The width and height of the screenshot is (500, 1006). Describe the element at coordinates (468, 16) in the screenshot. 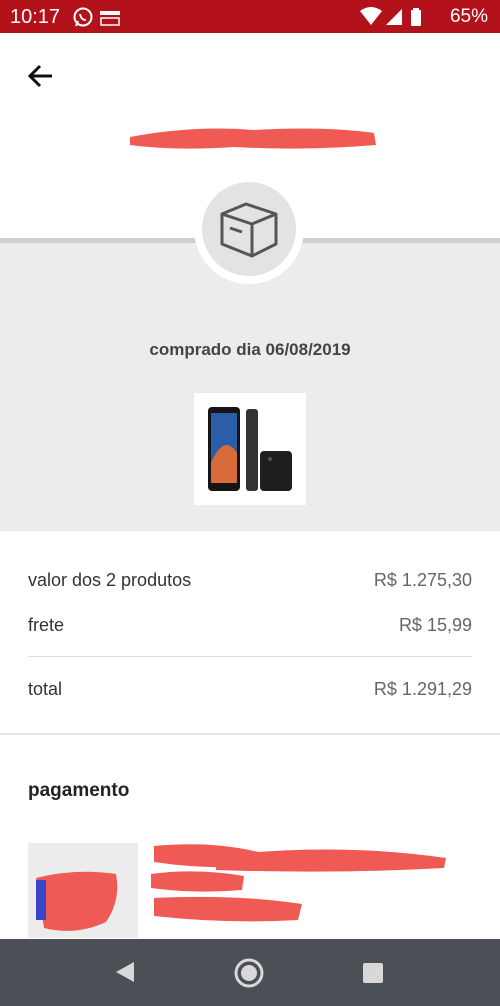

I see `battery-percentage: 65%` at that location.